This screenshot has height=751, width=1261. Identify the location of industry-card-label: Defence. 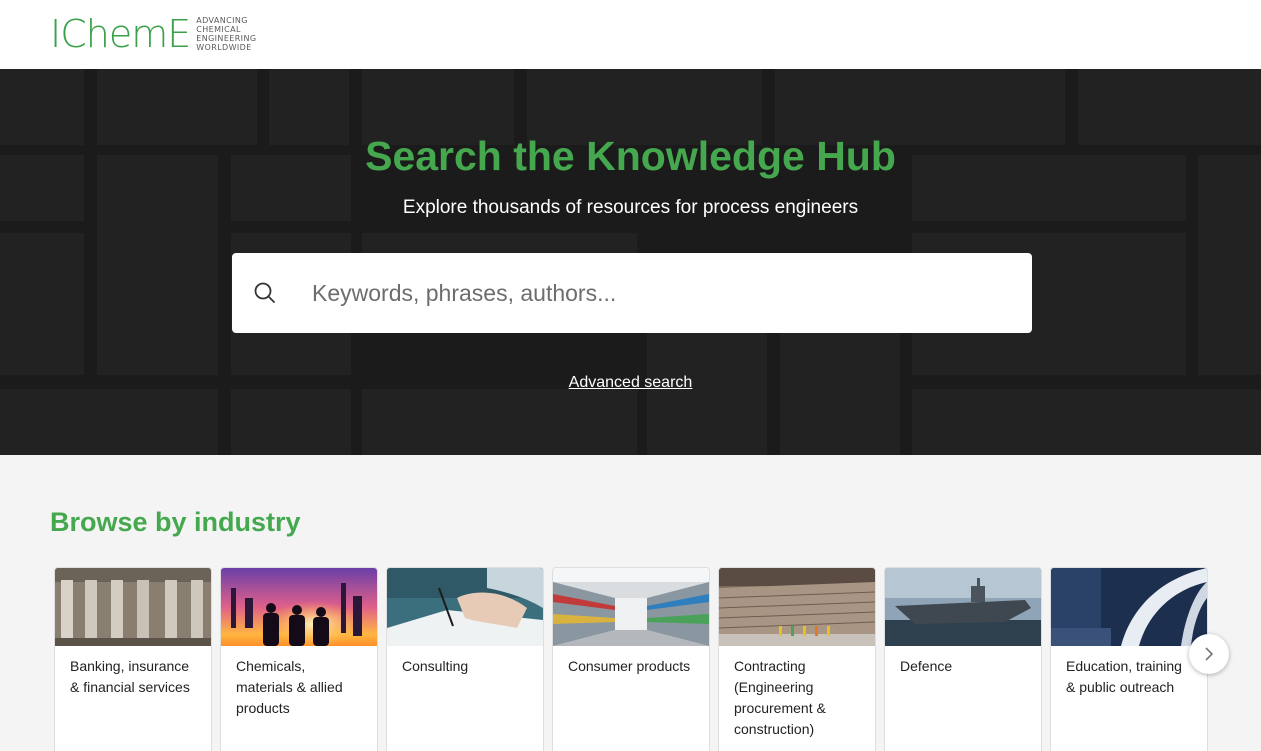
(926, 666).